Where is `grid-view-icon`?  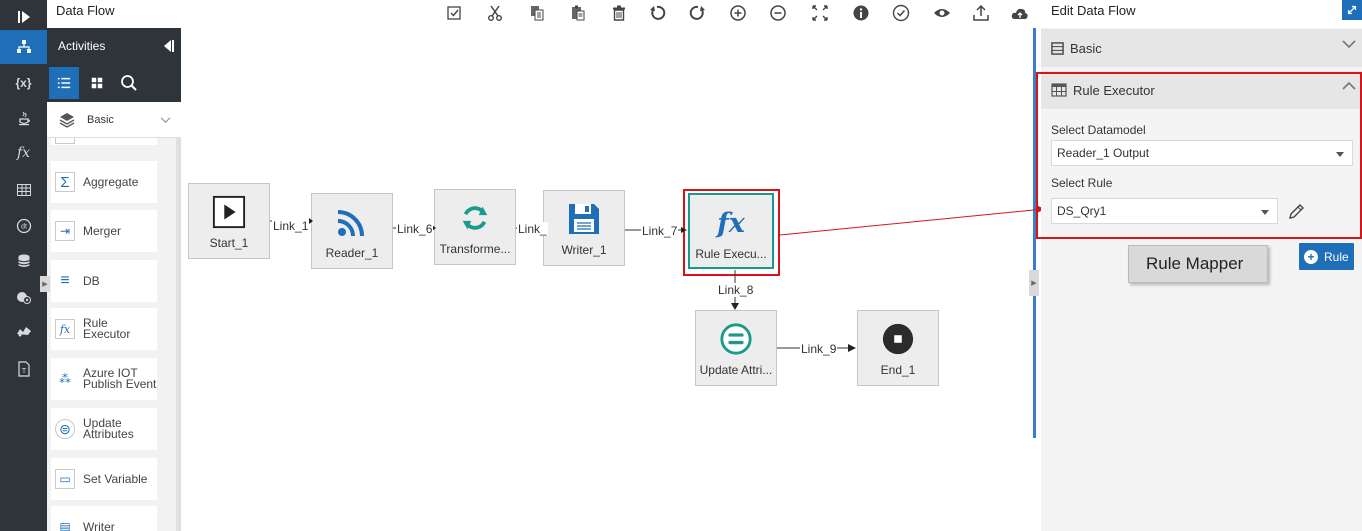
grid-view-icon is located at coordinates (97, 83).